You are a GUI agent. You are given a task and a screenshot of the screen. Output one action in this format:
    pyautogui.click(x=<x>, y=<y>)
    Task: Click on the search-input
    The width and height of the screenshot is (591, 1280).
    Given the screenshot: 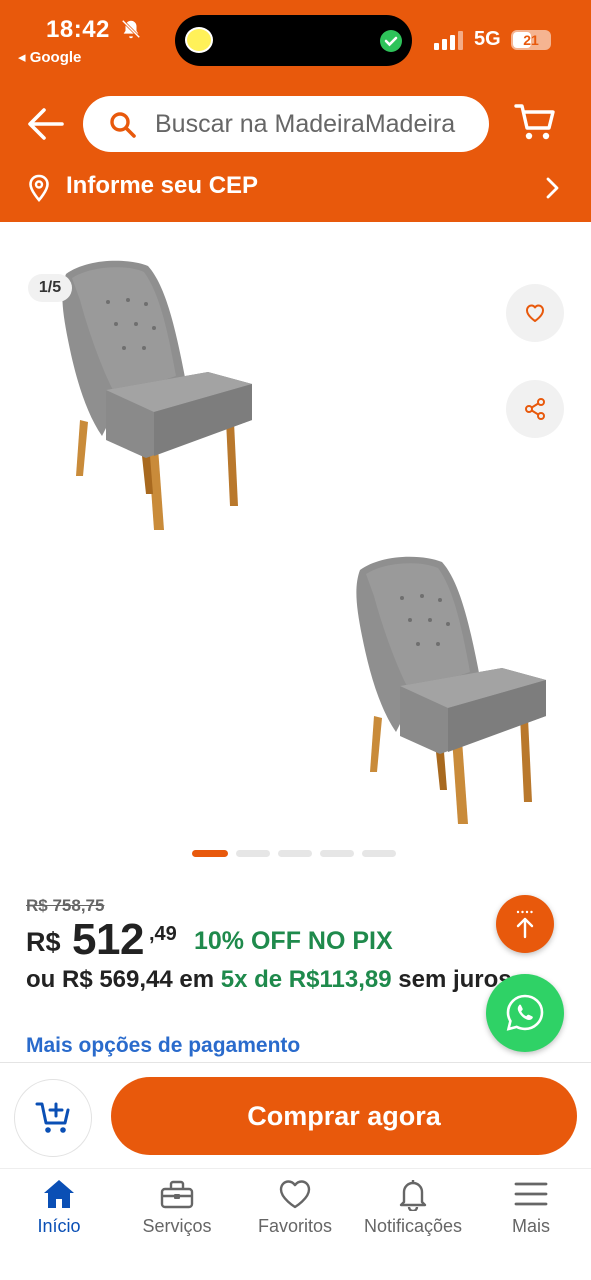 What is the action you would take?
    pyautogui.click(x=315, y=124)
    